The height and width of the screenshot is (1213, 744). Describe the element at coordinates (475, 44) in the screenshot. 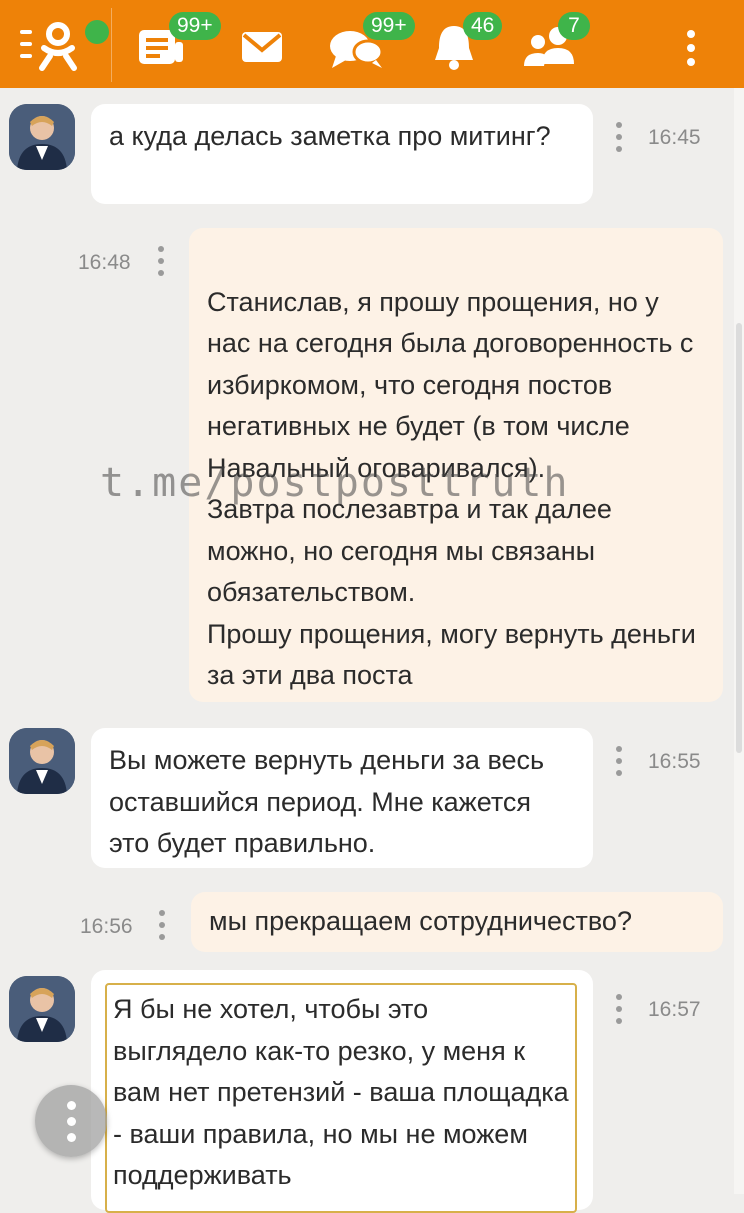

I see `notifications-button: 46` at that location.